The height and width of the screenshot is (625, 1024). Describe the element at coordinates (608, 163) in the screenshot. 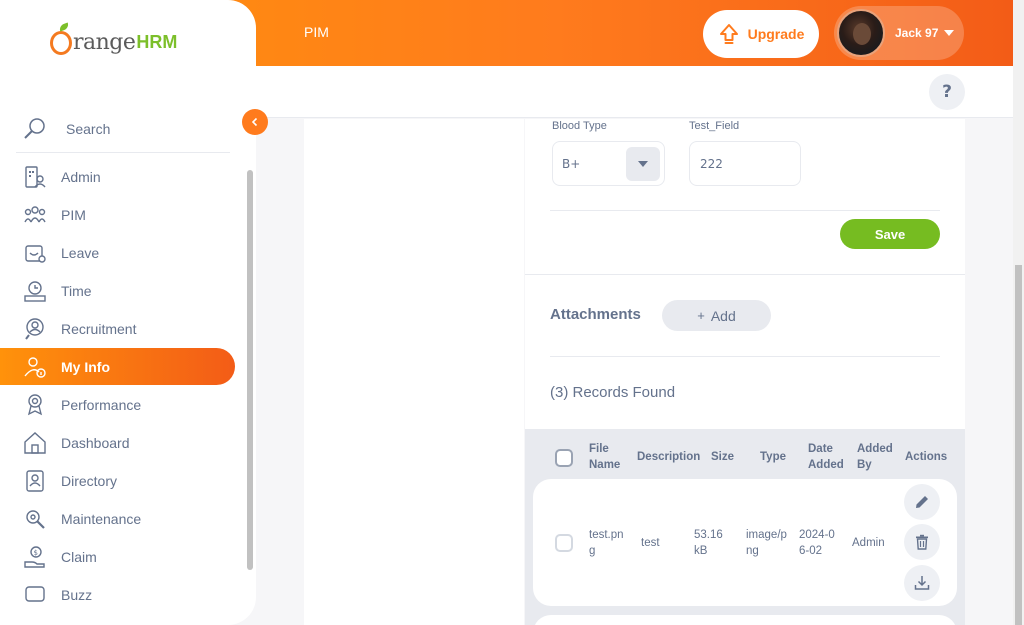

I see `blood-type-select: B+` at that location.